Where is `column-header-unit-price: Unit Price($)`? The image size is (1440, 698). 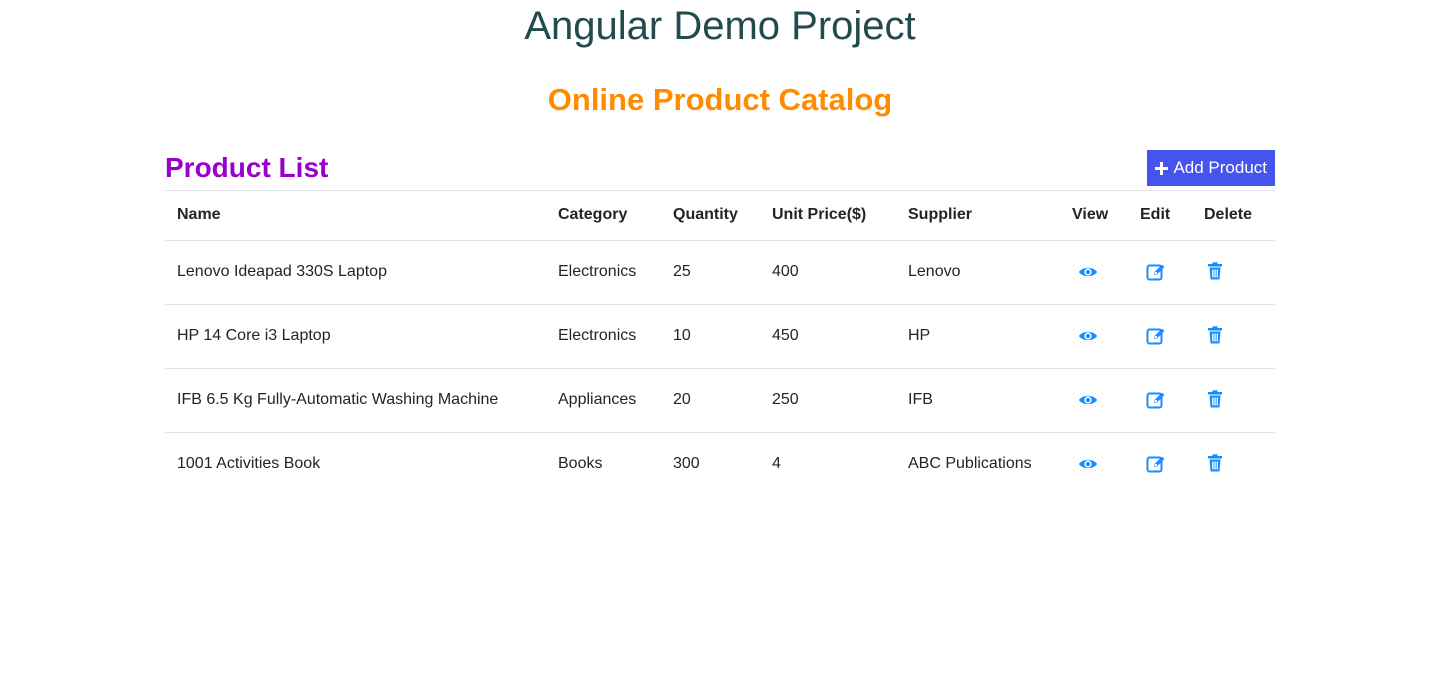
column-header-unit-price: Unit Price($) is located at coordinates (828, 216).